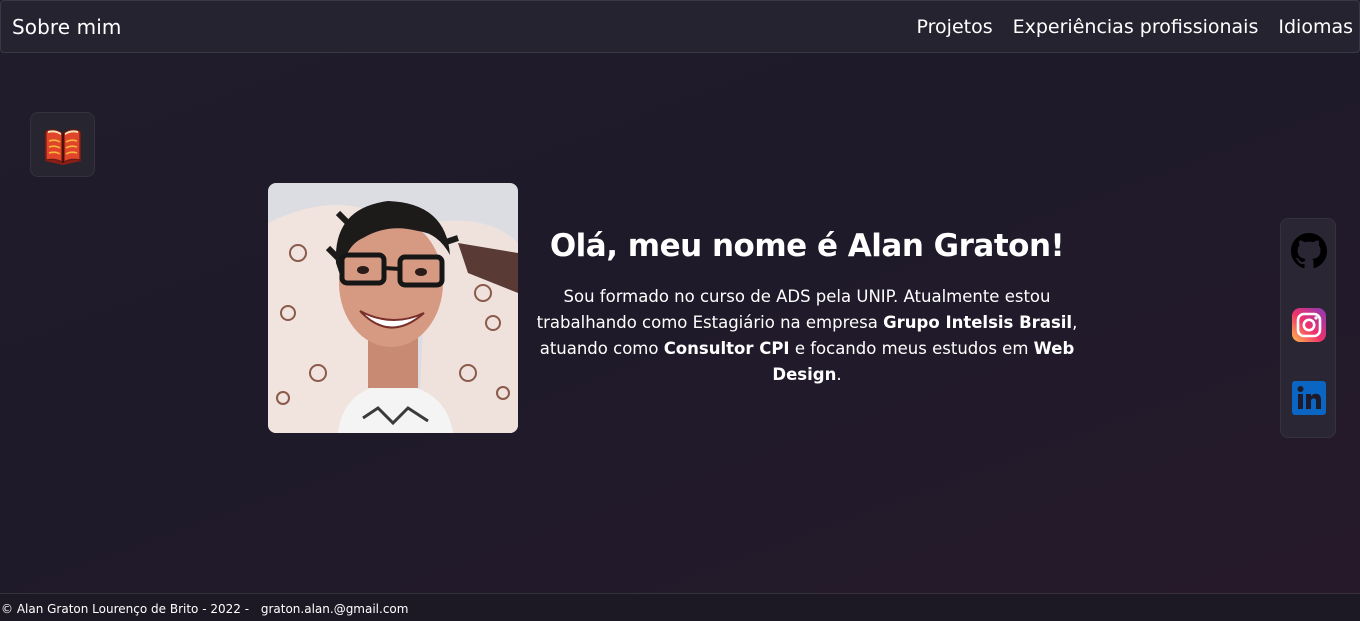 The width and height of the screenshot is (1360, 621). I want to click on book-button, so click(62, 144).